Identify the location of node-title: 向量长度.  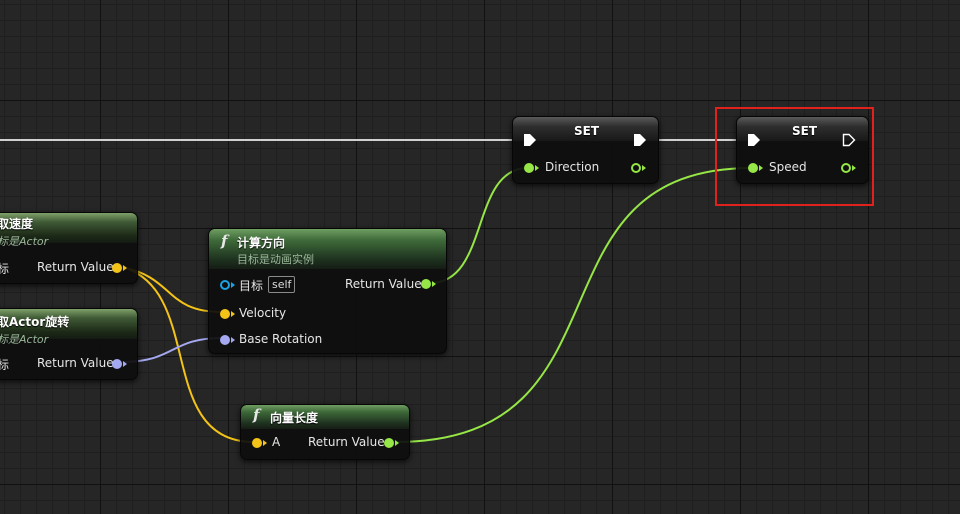
(294, 418).